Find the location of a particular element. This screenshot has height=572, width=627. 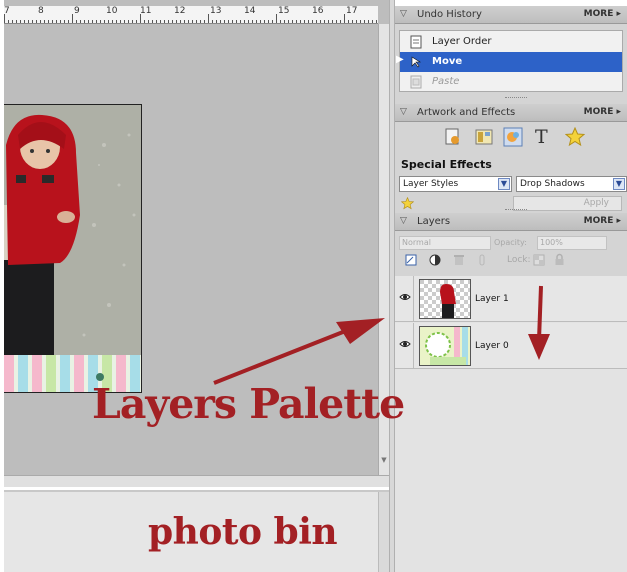

lock-label: Lock: is located at coordinates (519, 260).